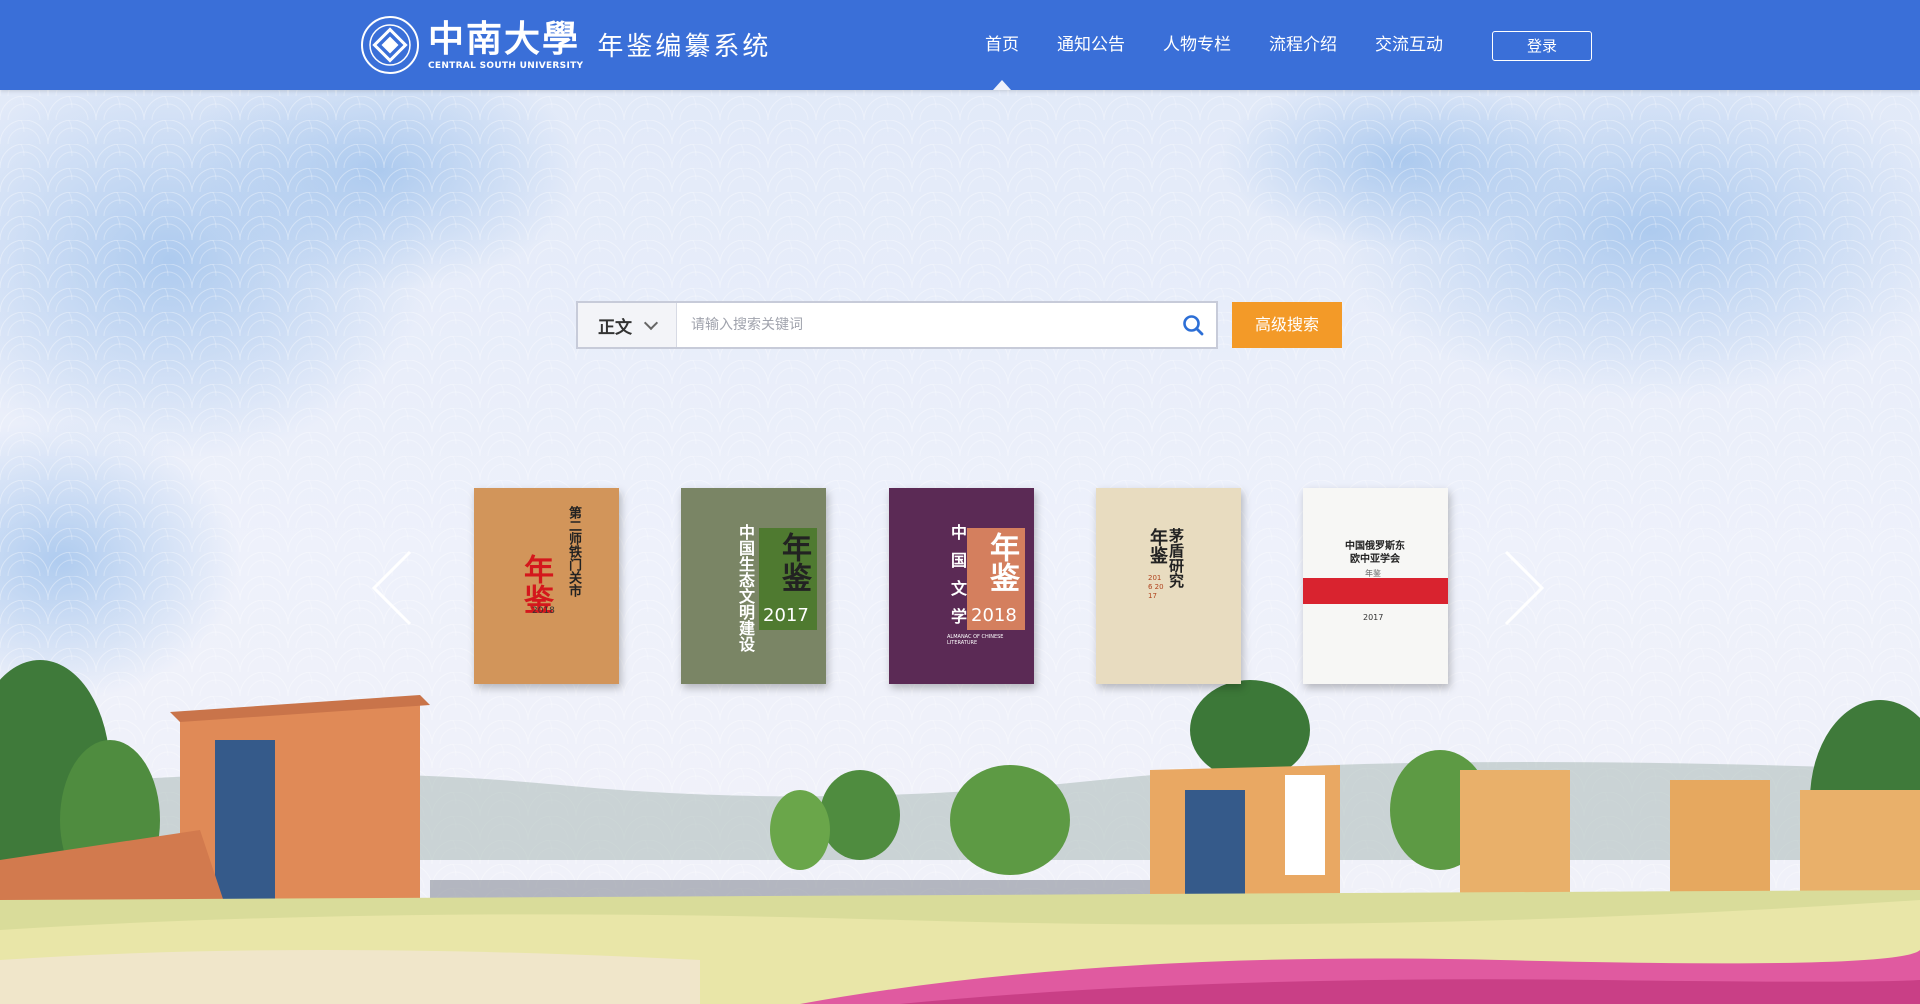  What do you see at coordinates (1542, 46) in the screenshot?
I see `login-button: 登录` at bounding box center [1542, 46].